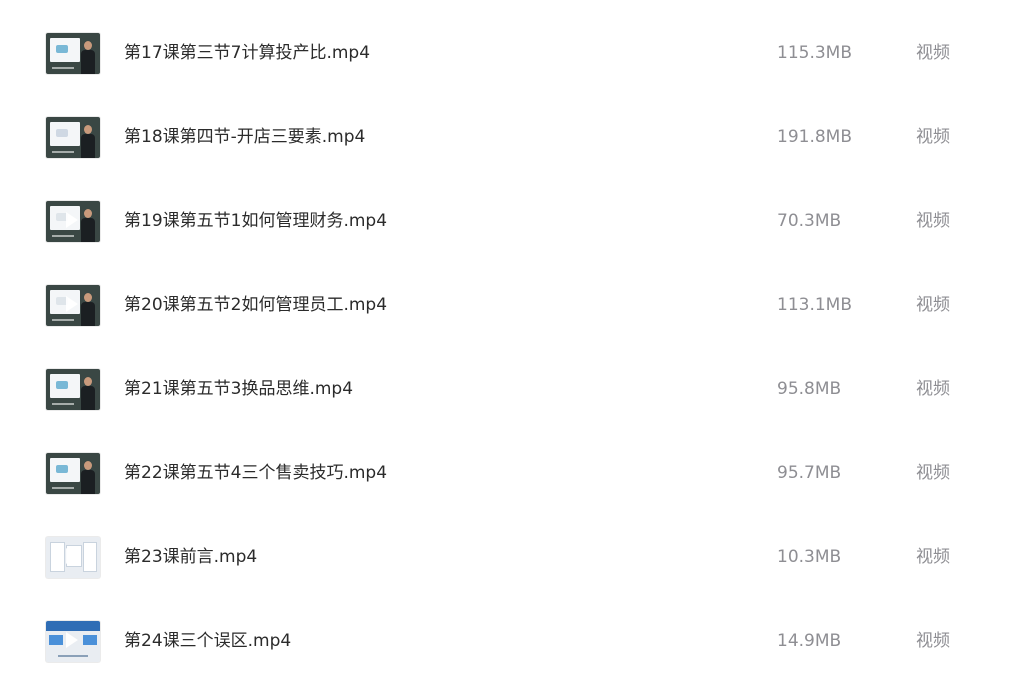 This screenshot has width=1024, height=696. I want to click on file-row-22: 第22课第五节4三个售卖技巧.mp4 95.7MB 视频, so click(512, 486).